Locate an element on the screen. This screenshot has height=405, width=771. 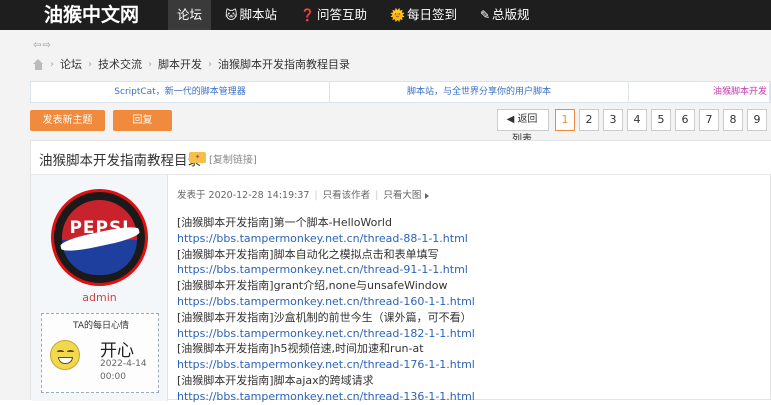
back-to-list-button: ◀ 返回列表 is located at coordinates (523, 127).